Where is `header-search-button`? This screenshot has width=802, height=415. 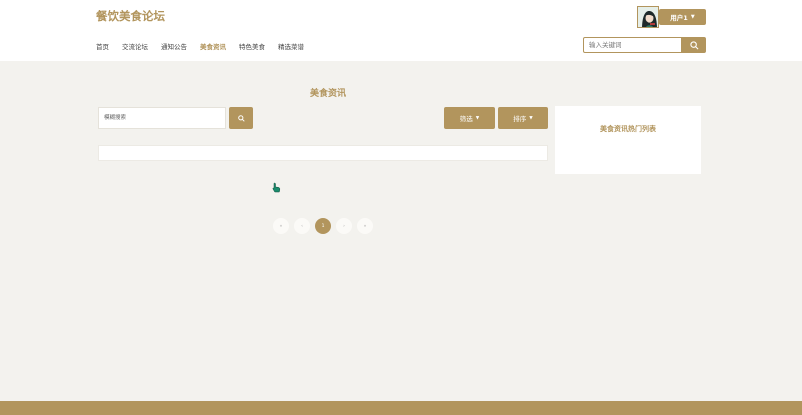
header-search-button is located at coordinates (694, 45).